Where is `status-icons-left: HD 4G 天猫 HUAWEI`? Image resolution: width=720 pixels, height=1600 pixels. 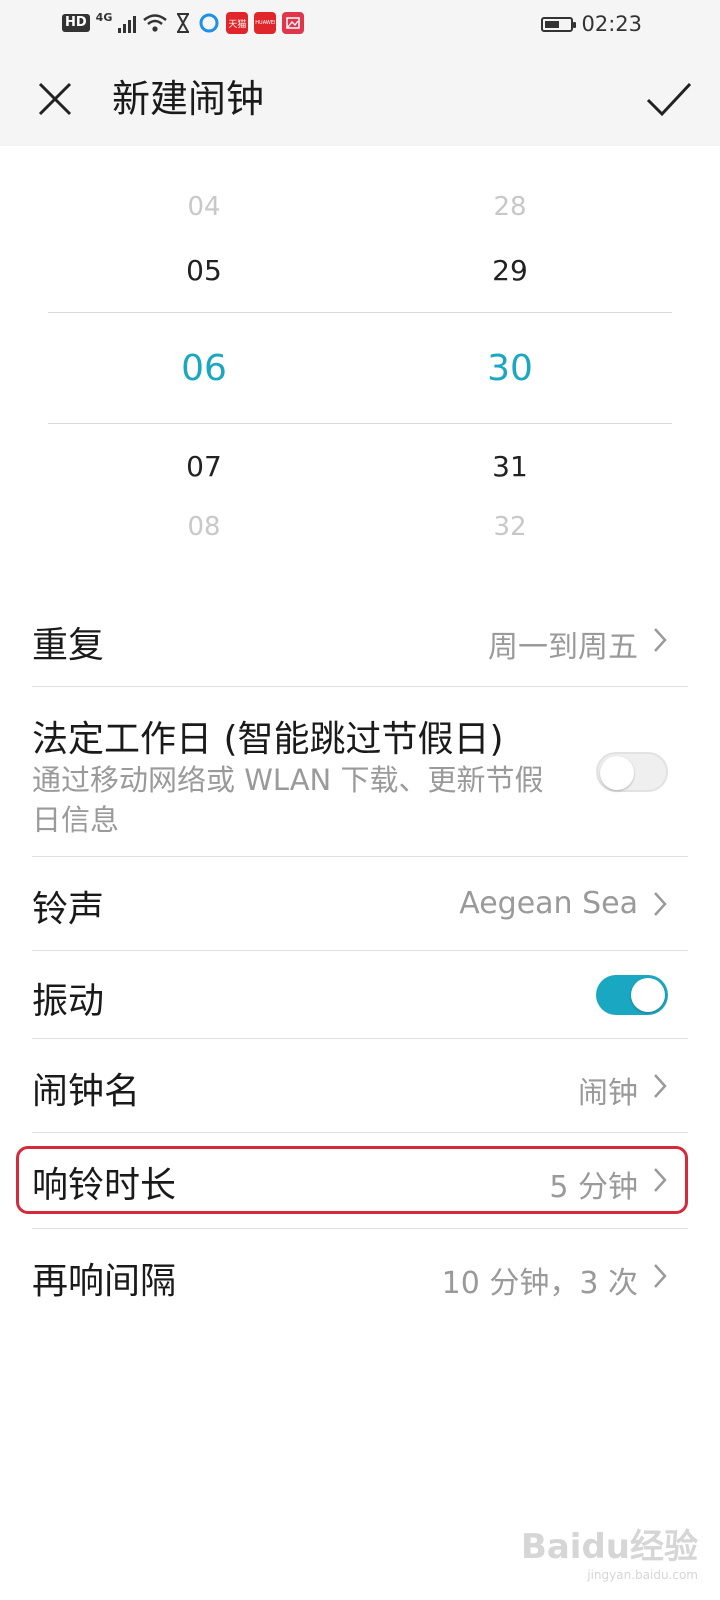 status-icons-left: HD 4G 天猫 HUAWEI is located at coordinates (183, 22).